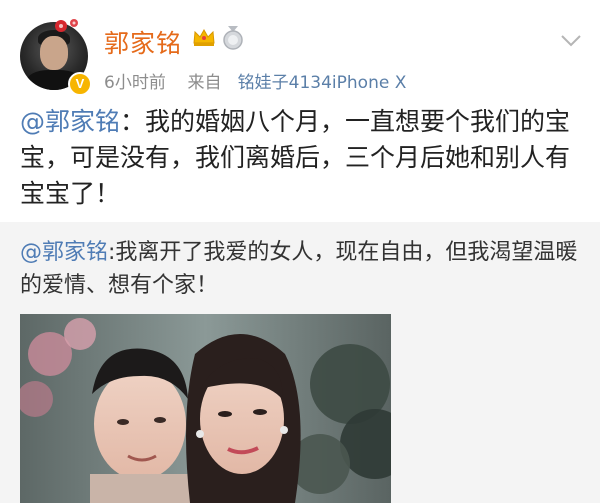 The height and width of the screenshot is (503, 600). I want to click on flower-decoration-icon, so click(66, 25).